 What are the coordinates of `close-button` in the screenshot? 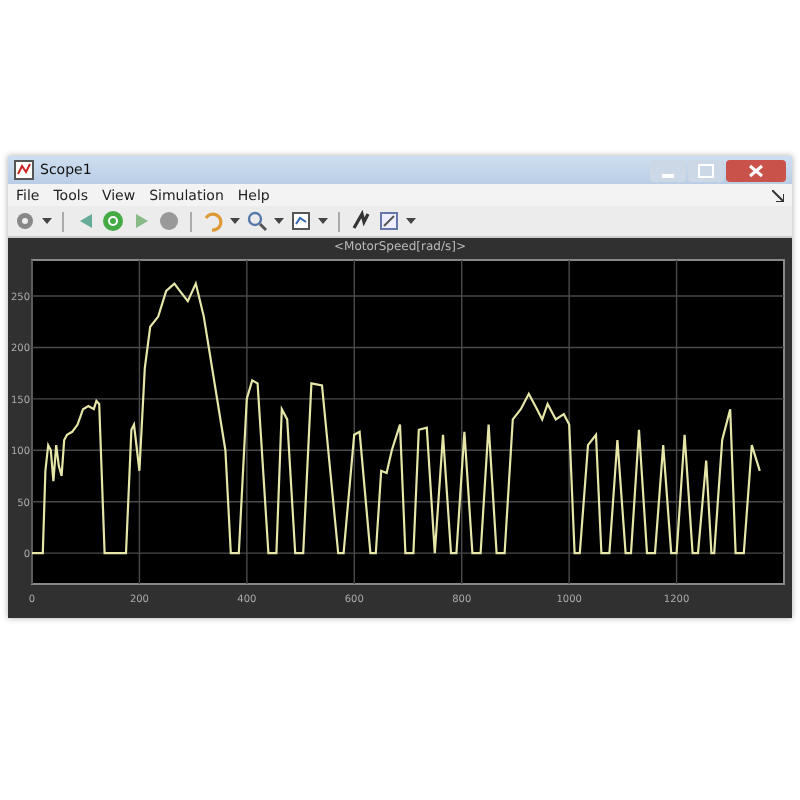 It's located at (756, 170).